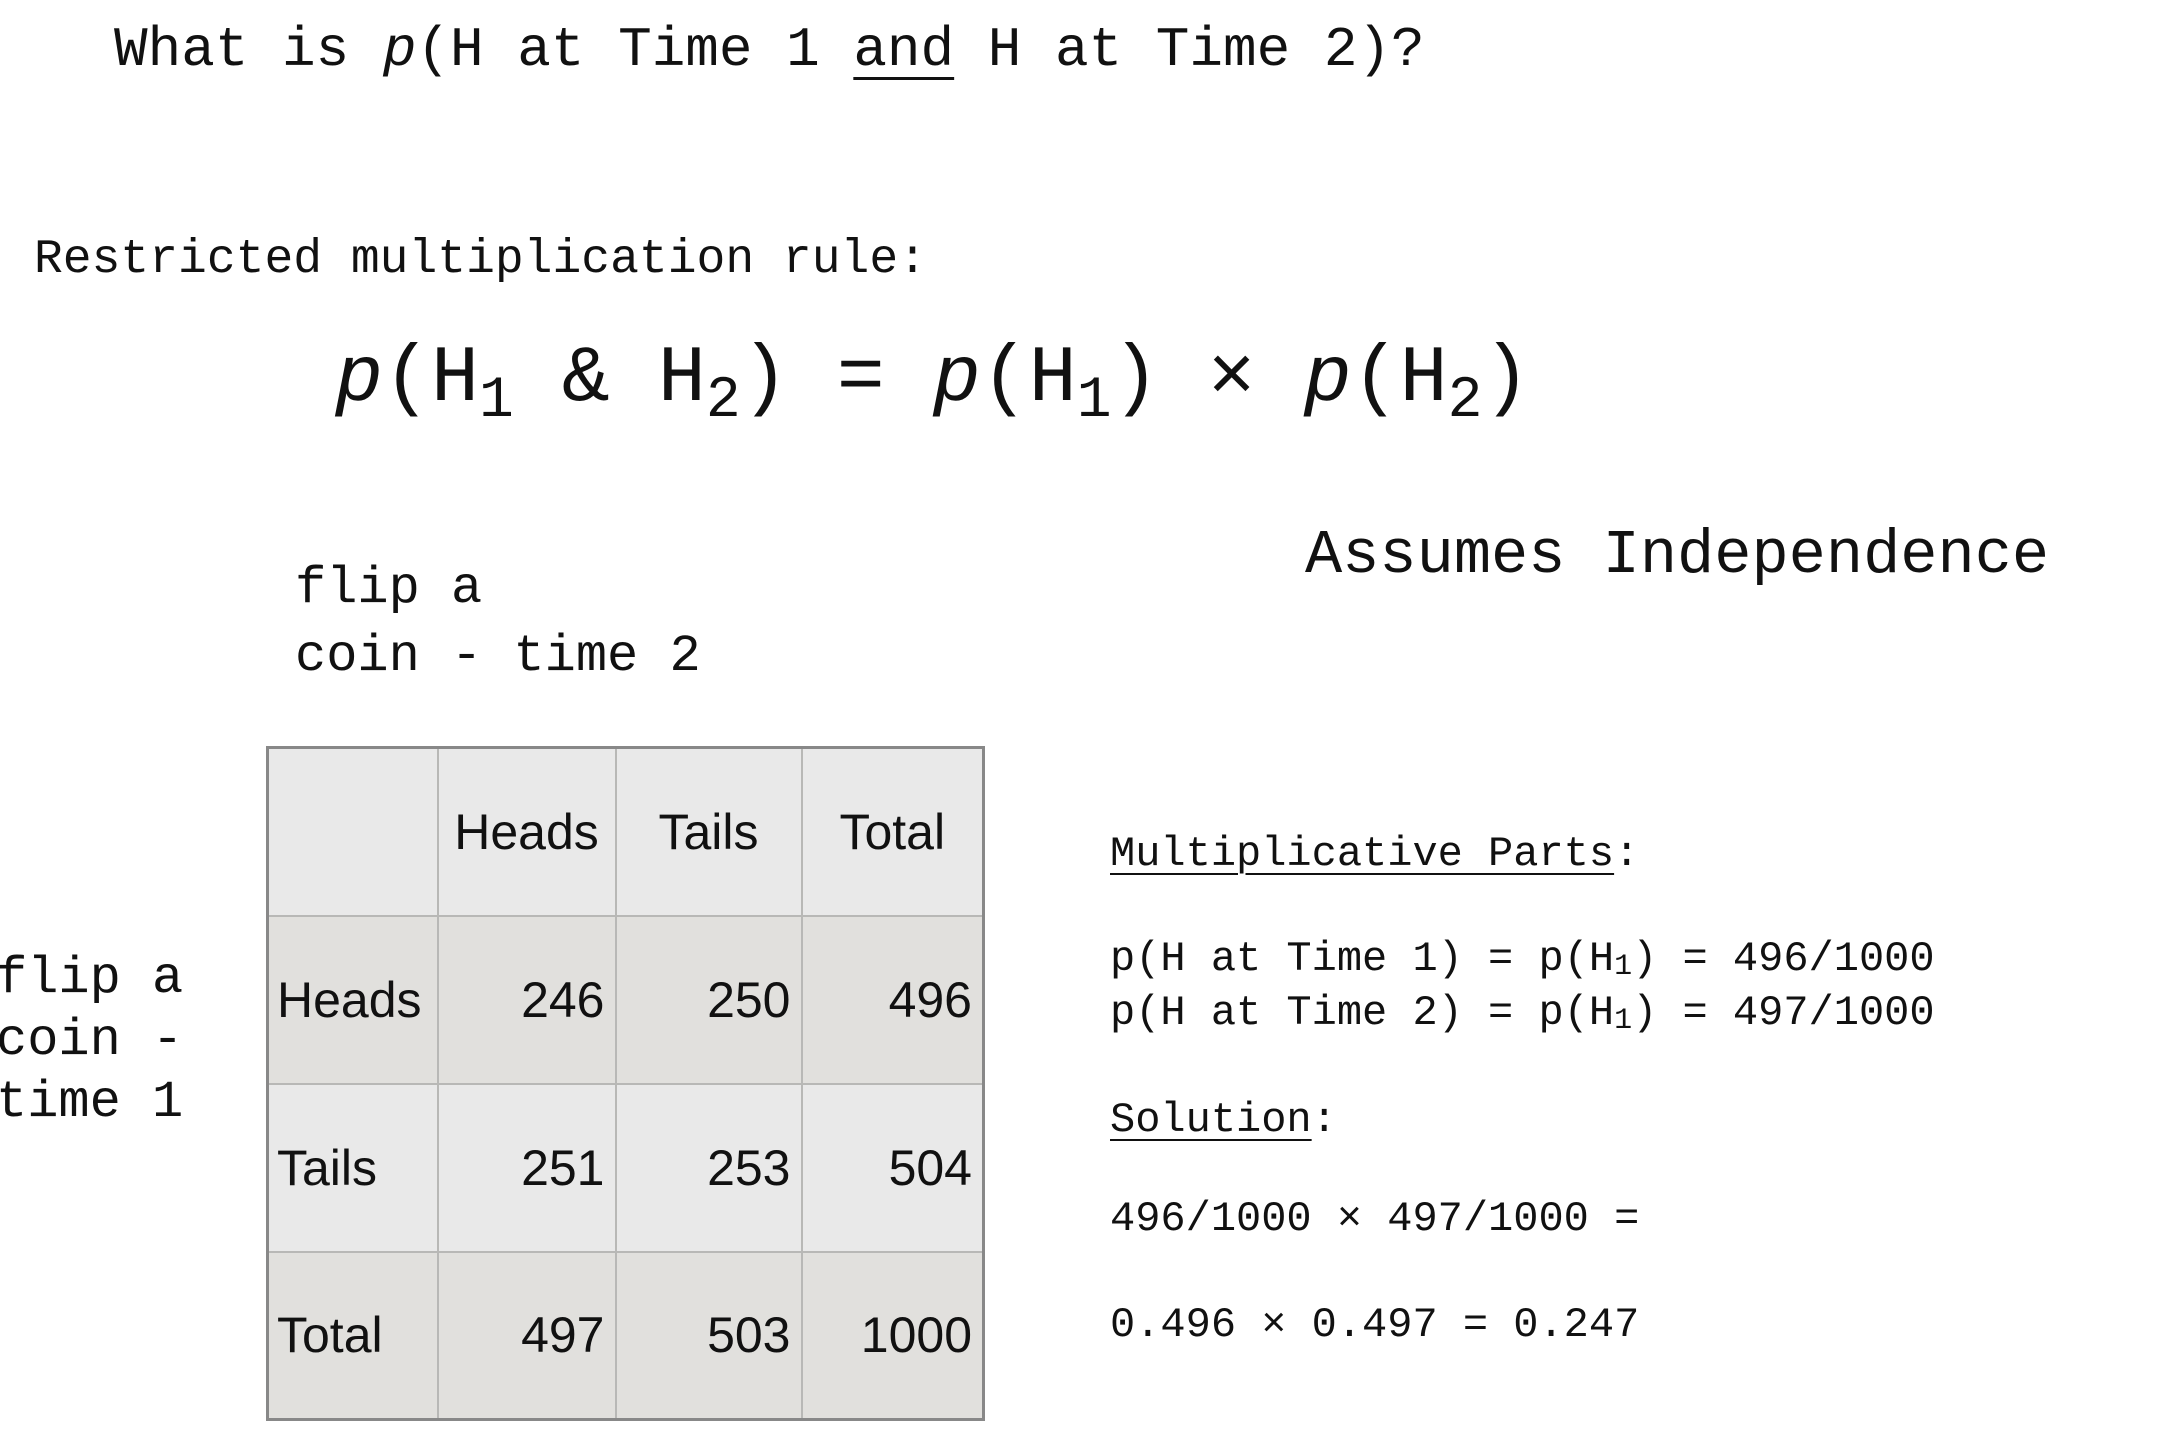  I want to click on table-cell: 504, so click(892, 1167).